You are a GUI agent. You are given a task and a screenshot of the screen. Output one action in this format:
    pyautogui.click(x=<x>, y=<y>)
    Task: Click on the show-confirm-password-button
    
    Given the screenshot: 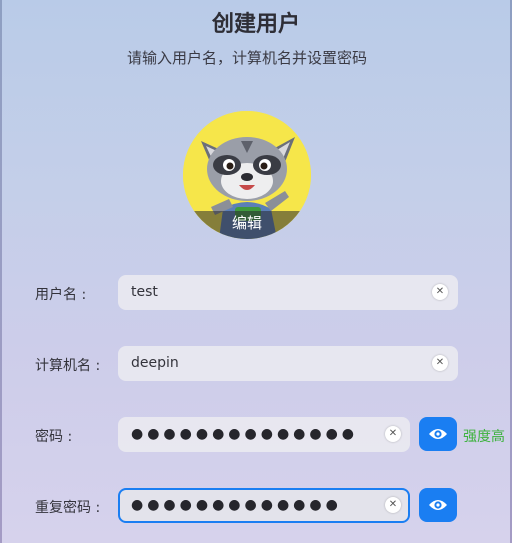 What is the action you would take?
    pyautogui.click(x=438, y=505)
    